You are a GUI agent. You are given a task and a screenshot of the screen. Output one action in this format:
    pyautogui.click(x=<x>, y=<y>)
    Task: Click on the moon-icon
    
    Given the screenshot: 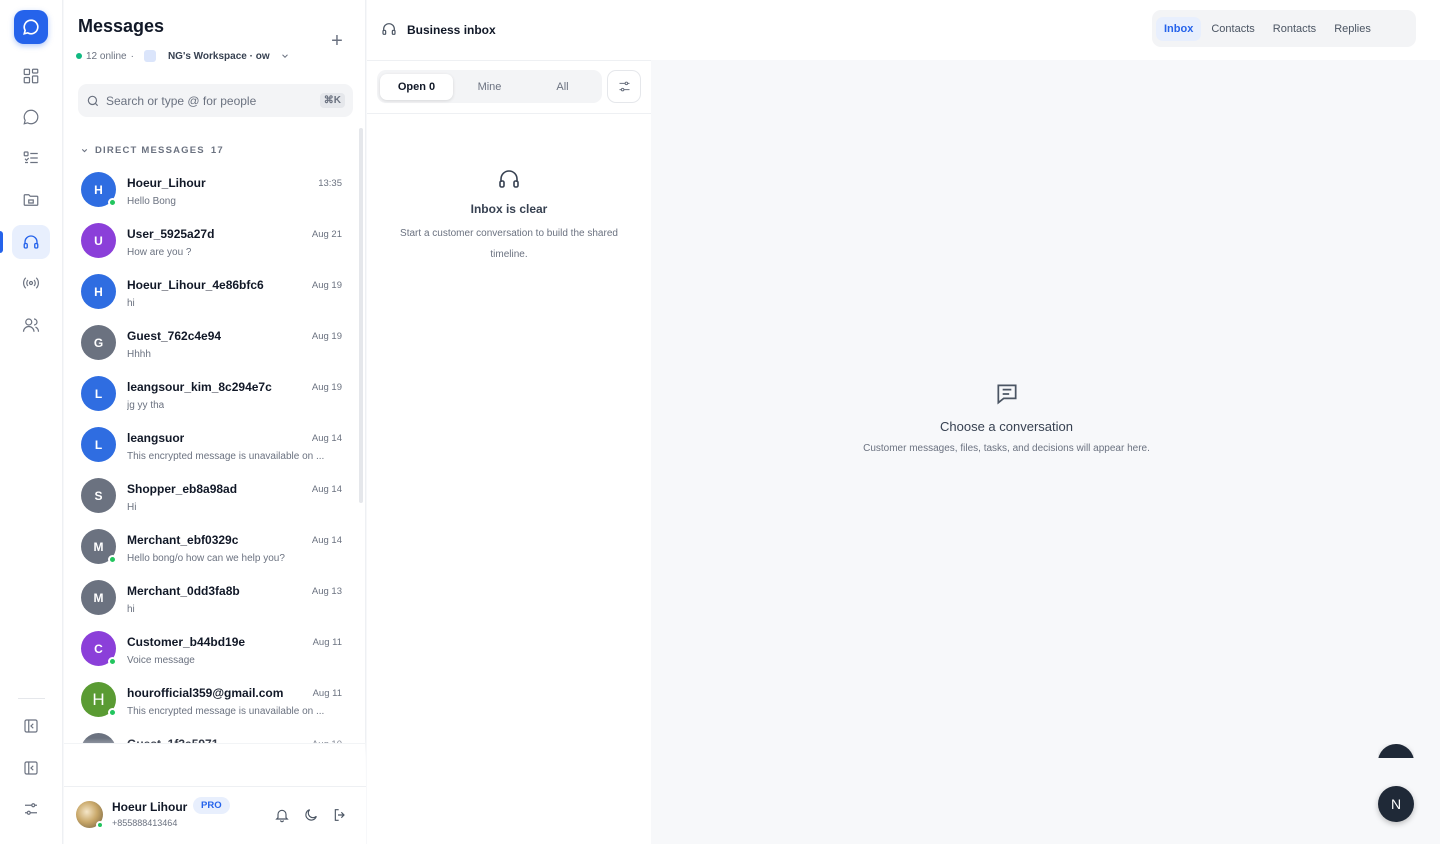 What is the action you would take?
    pyautogui.click(x=311, y=815)
    